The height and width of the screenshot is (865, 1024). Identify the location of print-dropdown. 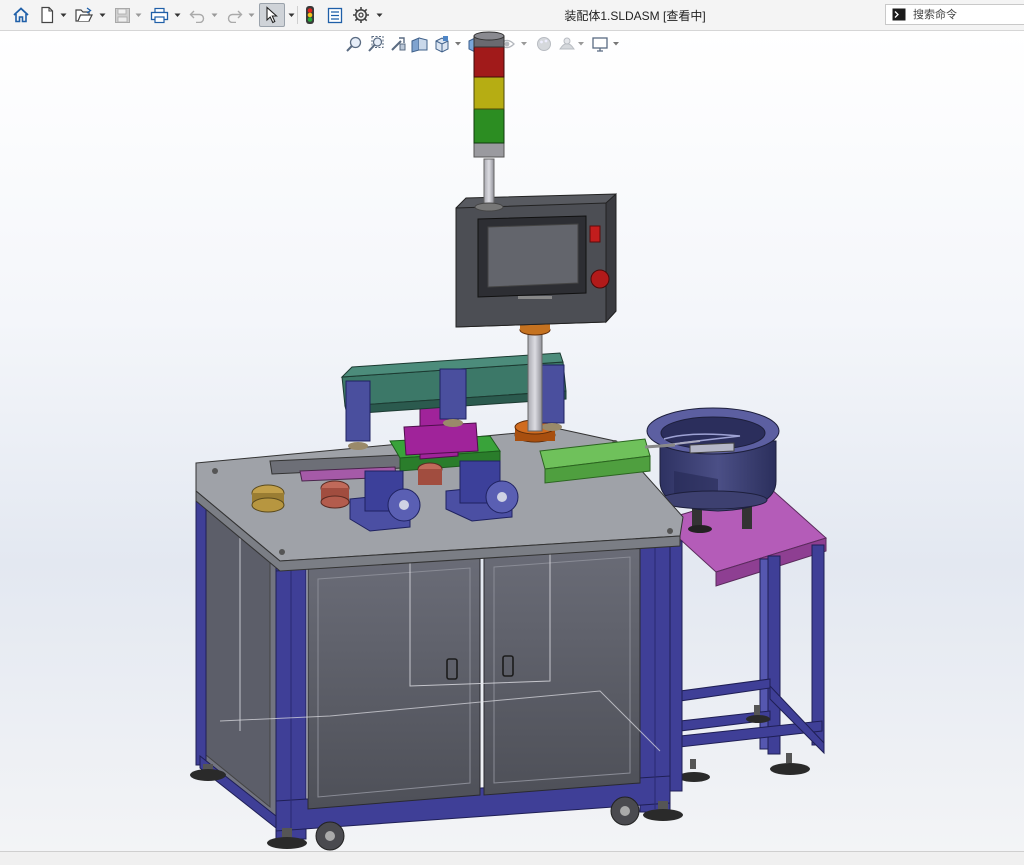
(177, 15).